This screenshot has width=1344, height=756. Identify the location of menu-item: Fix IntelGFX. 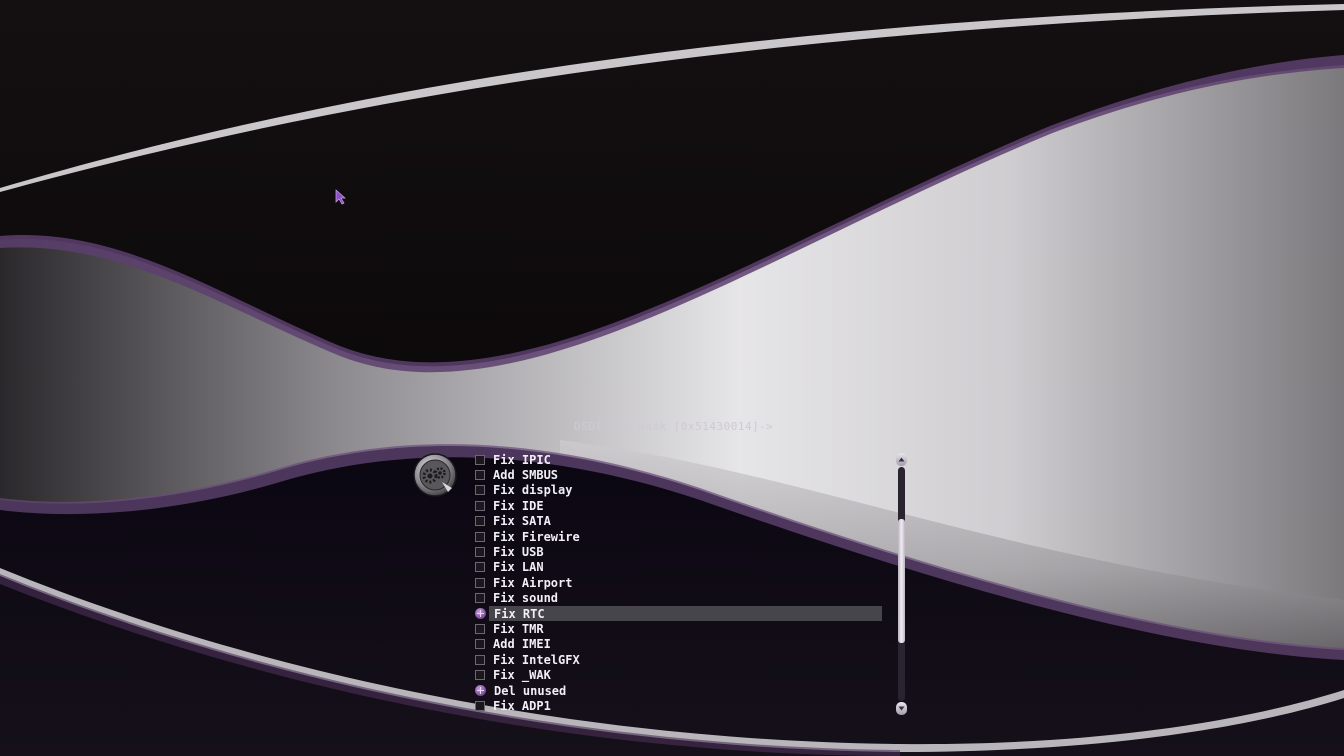
(678, 659).